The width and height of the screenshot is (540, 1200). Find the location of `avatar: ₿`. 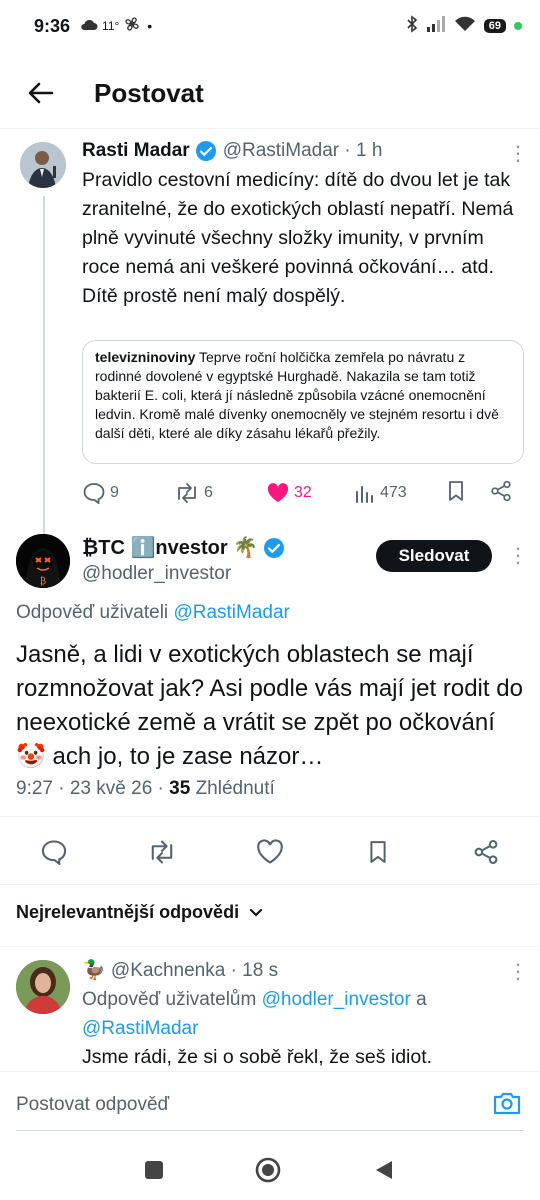

avatar: ₿ is located at coordinates (43, 561).